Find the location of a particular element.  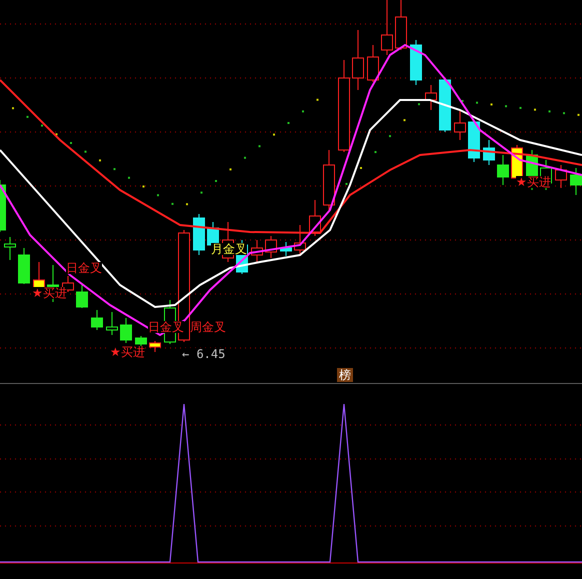

golden-cross-label: 周金叉 is located at coordinates (208, 327).